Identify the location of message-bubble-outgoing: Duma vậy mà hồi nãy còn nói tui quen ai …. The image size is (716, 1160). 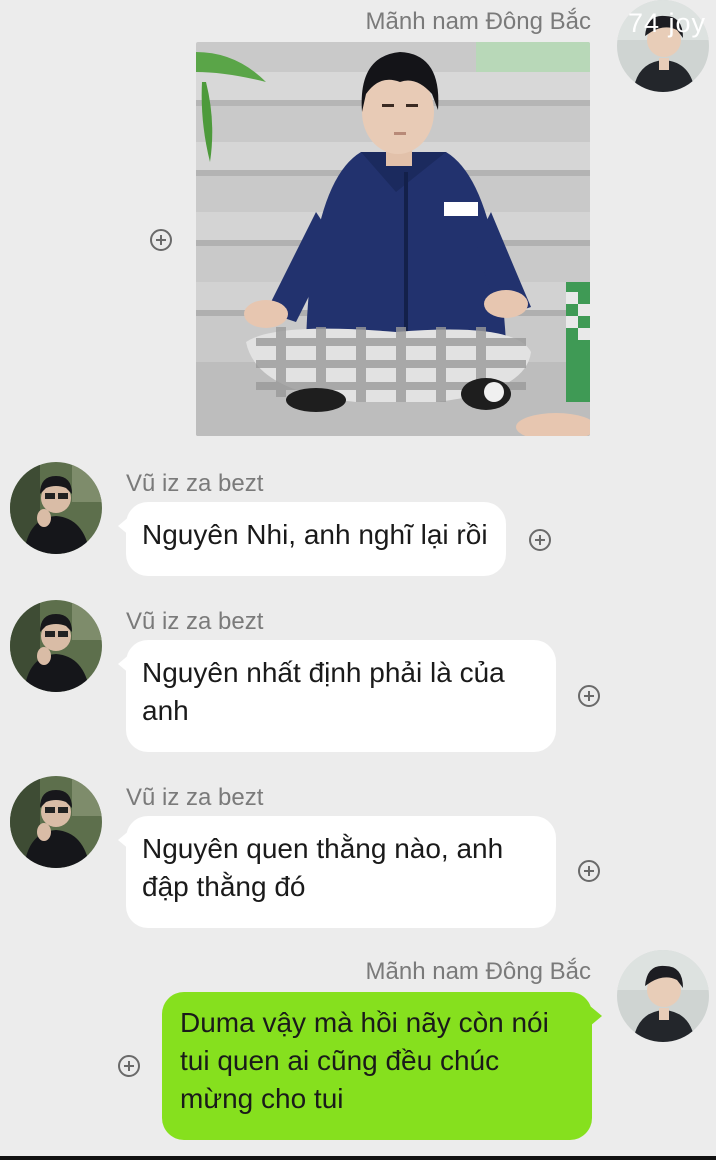
(382, 1066).